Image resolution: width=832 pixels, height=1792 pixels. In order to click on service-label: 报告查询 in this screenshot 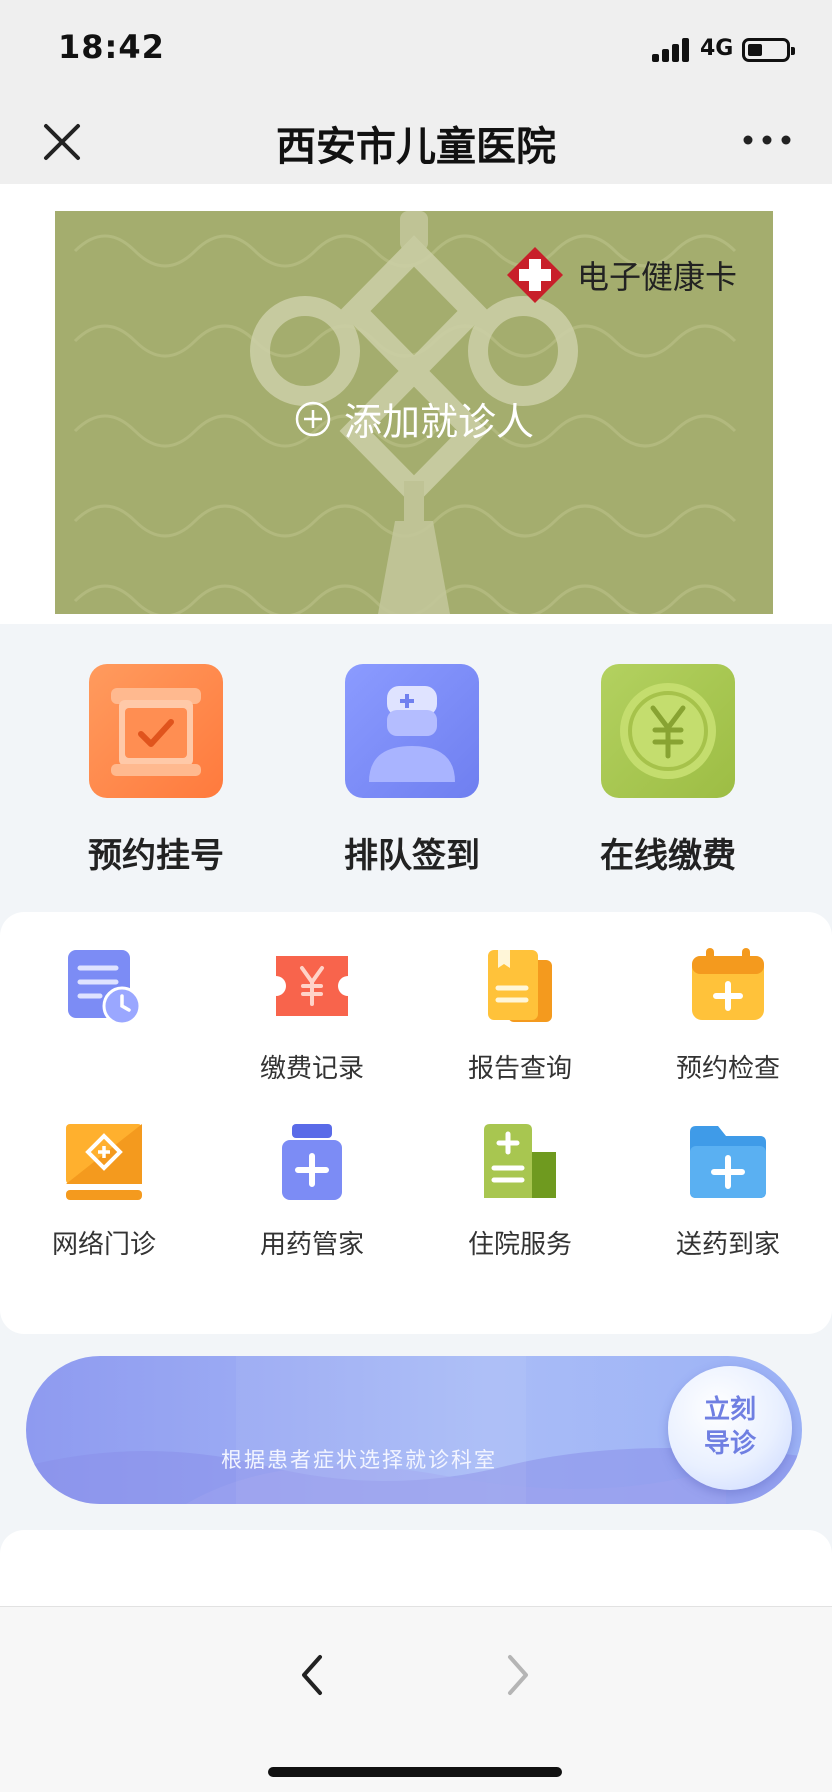, I will do `click(519, 1069)`.